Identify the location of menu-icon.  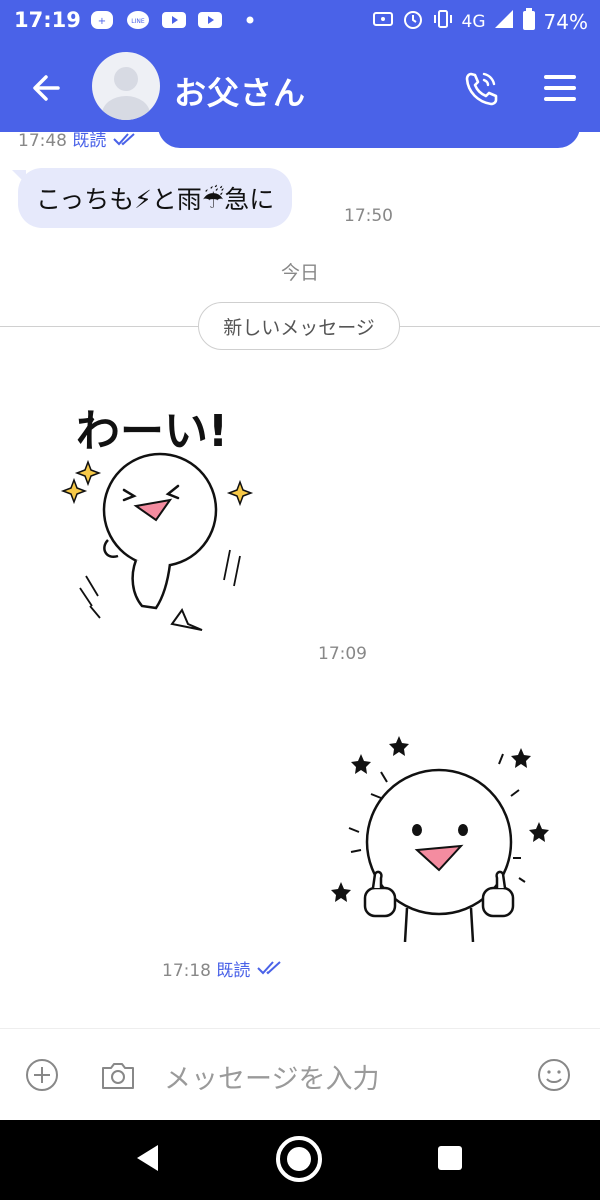
(560, 88).